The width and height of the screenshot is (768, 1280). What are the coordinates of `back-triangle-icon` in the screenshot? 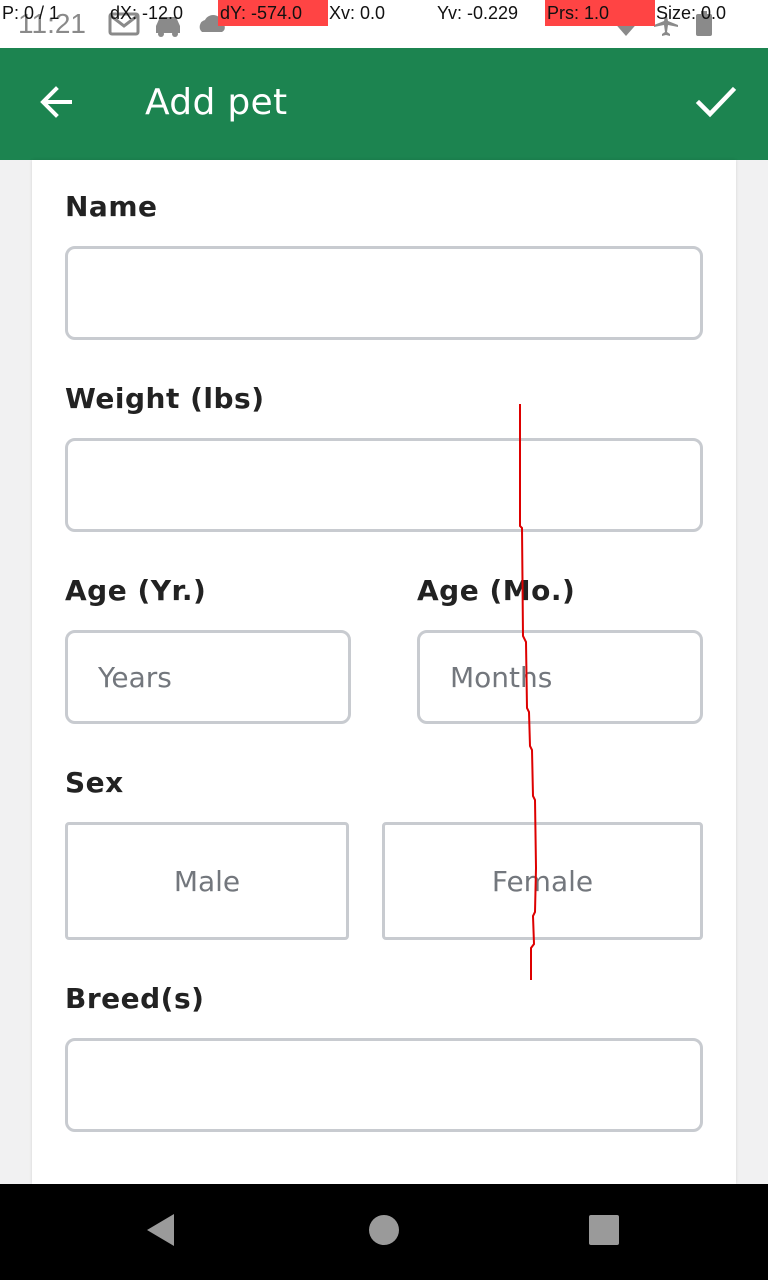 It's located at (161, 1232).